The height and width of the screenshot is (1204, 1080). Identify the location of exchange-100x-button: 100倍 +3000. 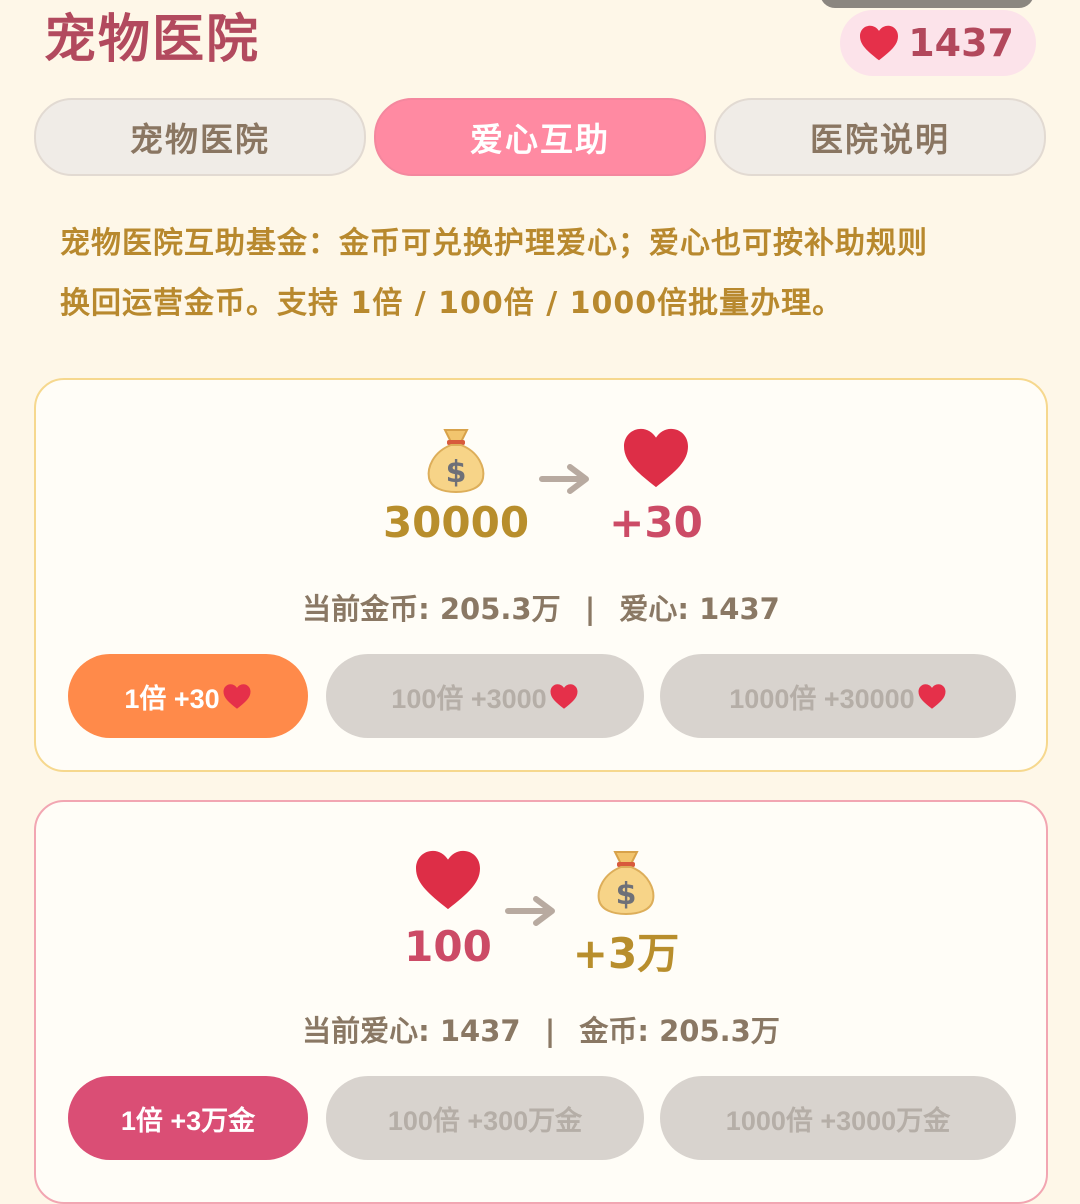
(485, 696).